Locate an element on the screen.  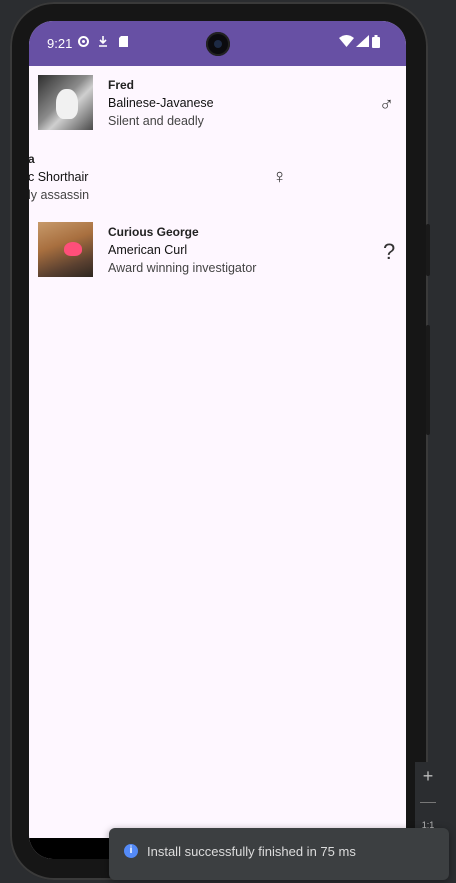
list-item: a c Shorthair ly assassin ♀ is located at coordinates (217, 178).